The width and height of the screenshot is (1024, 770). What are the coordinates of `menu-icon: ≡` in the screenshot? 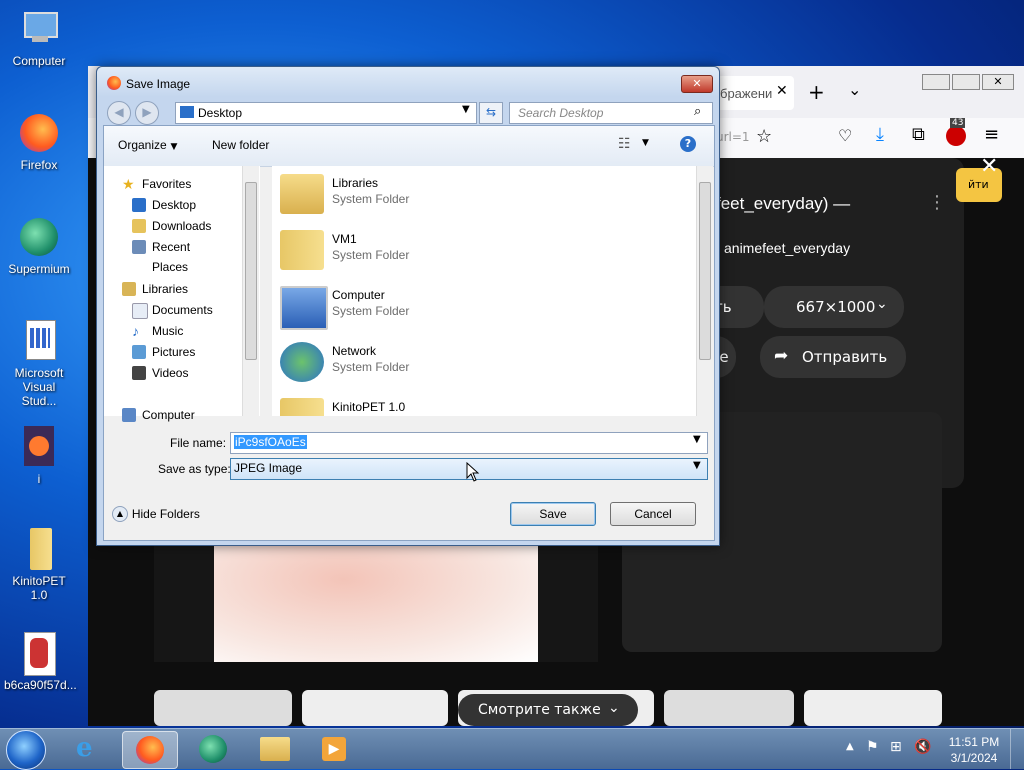 It's located at (991, 134).